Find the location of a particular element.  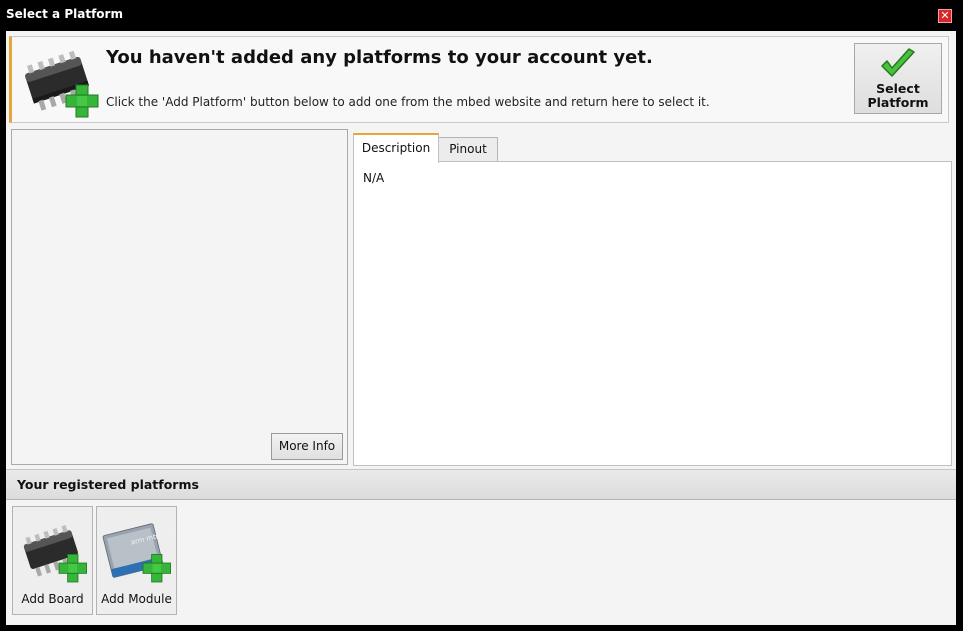

add-module-label: Add Module is located at coordinates (136, 599).